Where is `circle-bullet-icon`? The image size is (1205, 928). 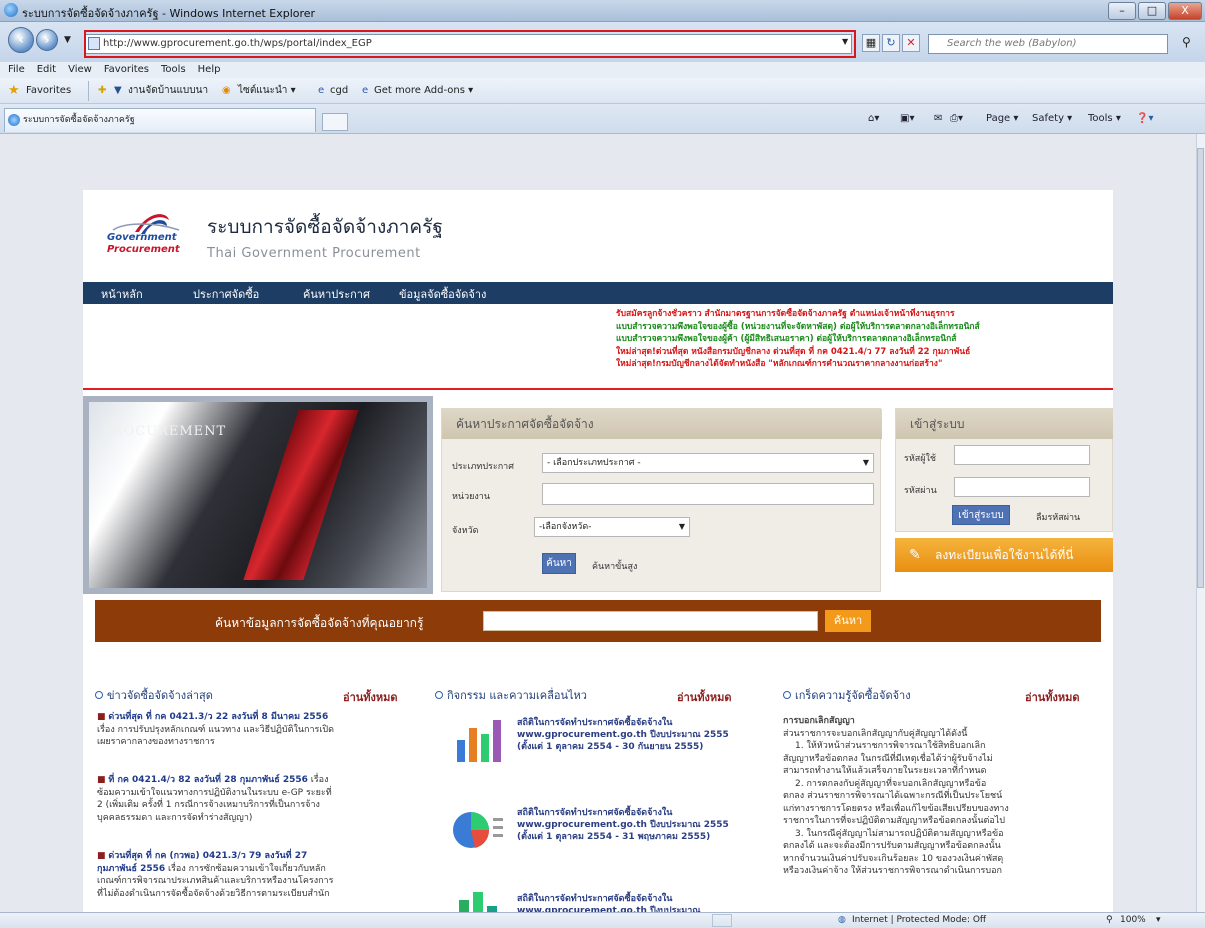 circle-bullet-icon is located at coordinates (99, 695).